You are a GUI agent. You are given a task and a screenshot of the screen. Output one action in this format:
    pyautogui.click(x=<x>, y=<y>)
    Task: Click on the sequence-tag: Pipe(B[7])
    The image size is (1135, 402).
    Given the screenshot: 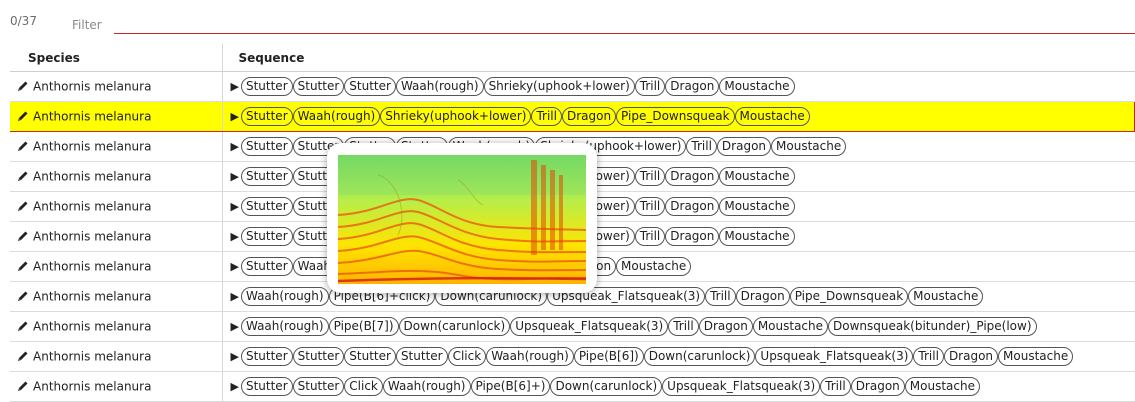 What is the action you would take?
    pyautogui.click(x=363, y=326)
    